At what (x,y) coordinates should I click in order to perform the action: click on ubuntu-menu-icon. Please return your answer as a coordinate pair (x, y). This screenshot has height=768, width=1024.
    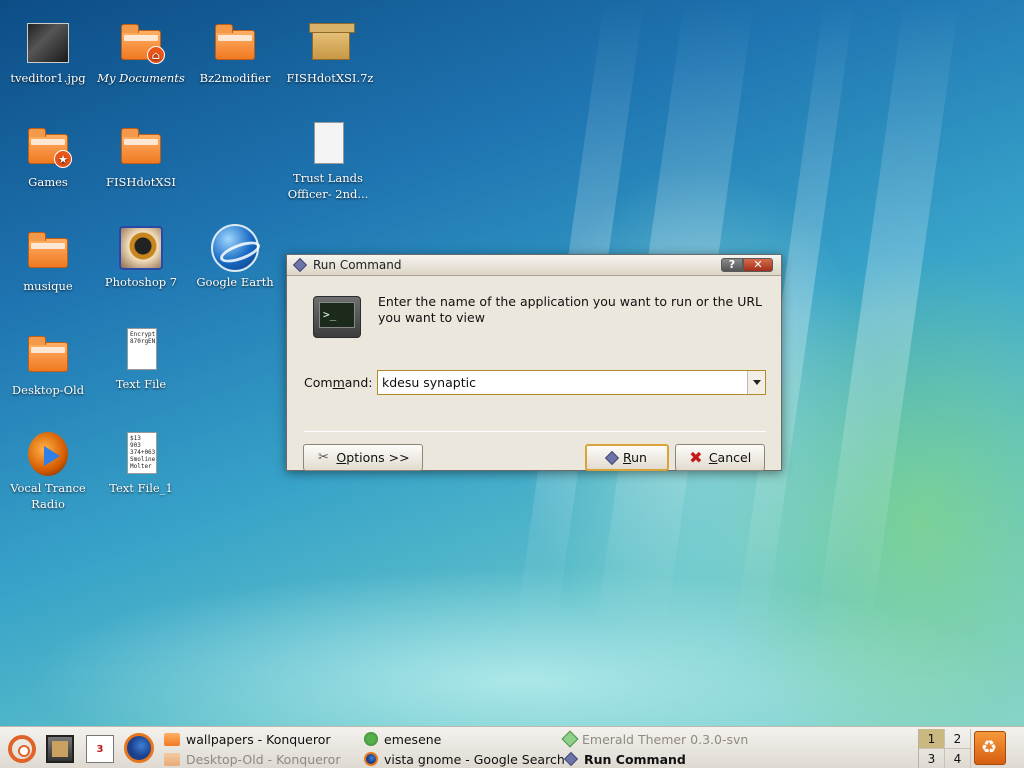
    Looking at the image, I should click on (22, 749).